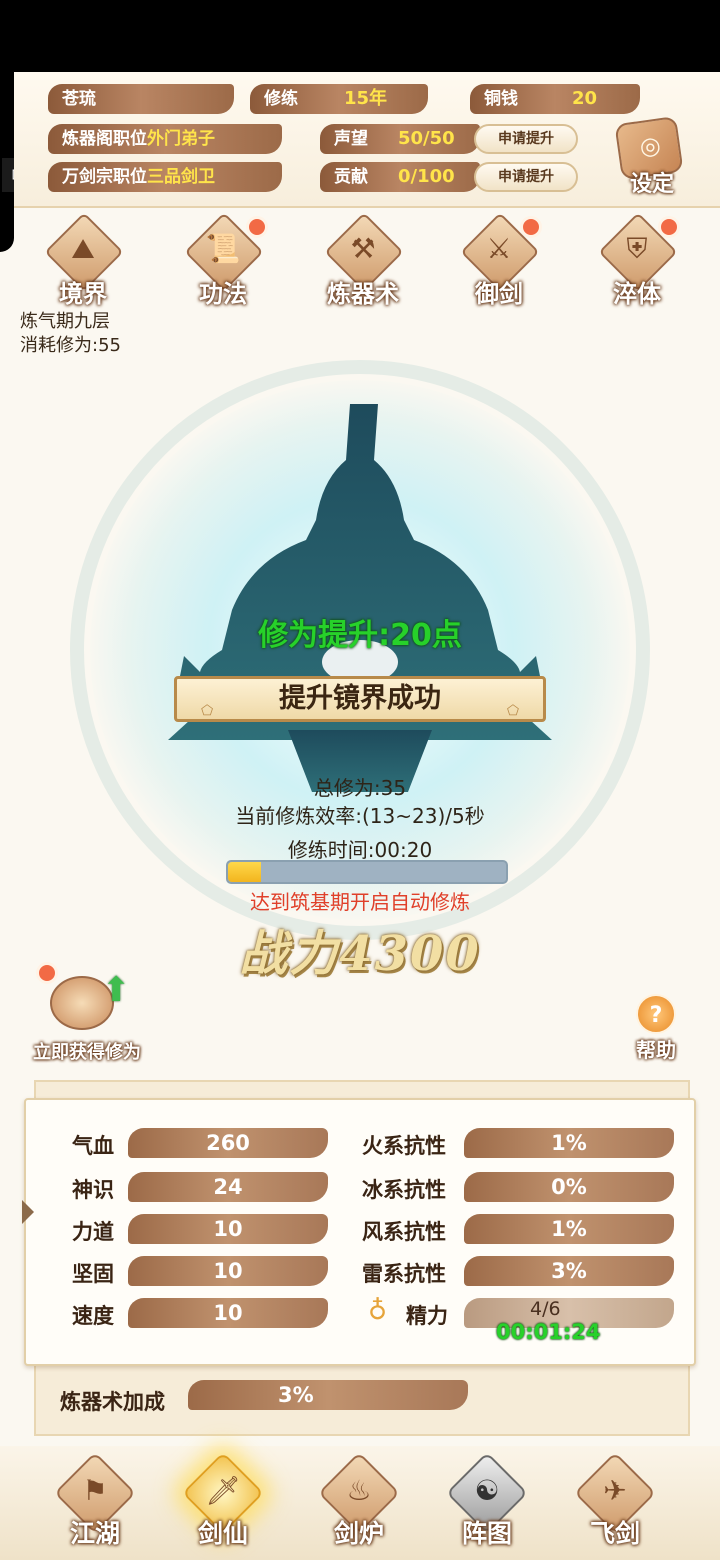 The image size is (720, 1560). I want to click on stat-value-spirit: 24, so click(228, 1187).